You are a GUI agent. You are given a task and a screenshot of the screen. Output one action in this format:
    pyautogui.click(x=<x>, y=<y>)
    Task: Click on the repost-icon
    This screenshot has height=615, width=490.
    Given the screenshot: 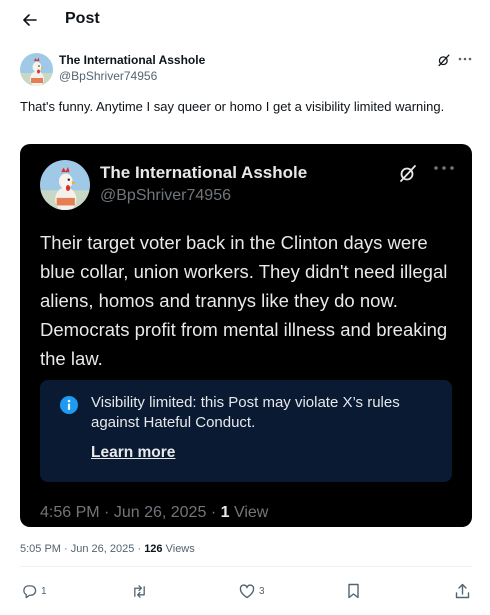 What is the action you would take?
    pyautogui.click(x=139, y=591)
    